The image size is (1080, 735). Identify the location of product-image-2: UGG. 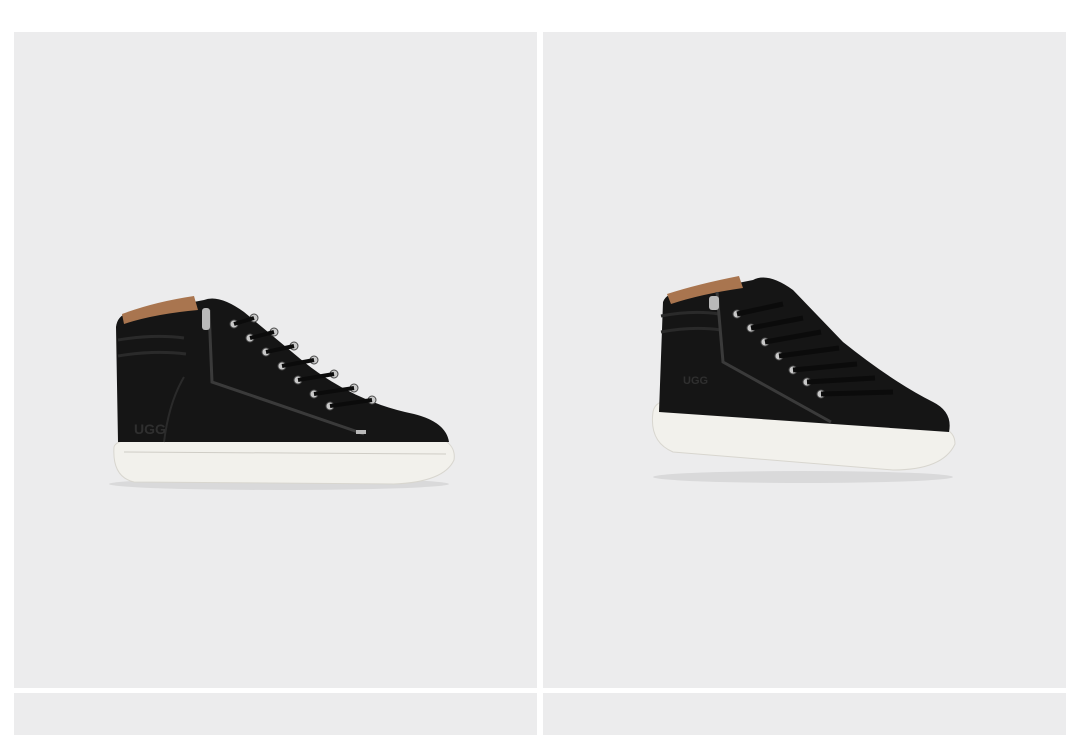
(803, 377).